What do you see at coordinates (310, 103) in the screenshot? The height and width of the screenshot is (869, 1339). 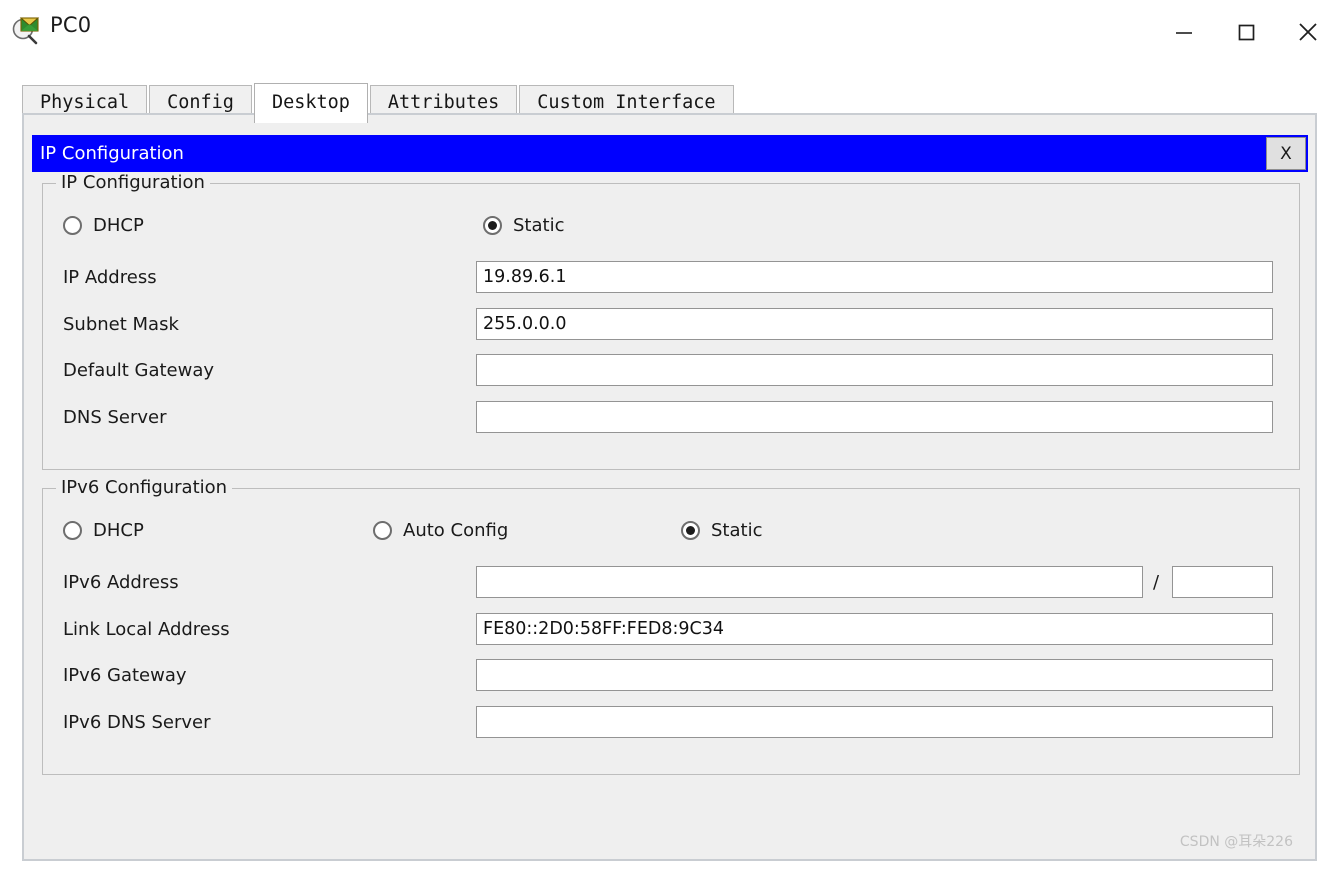 I see `tab-desktop: Desktop` at bounding box center [310, 103].